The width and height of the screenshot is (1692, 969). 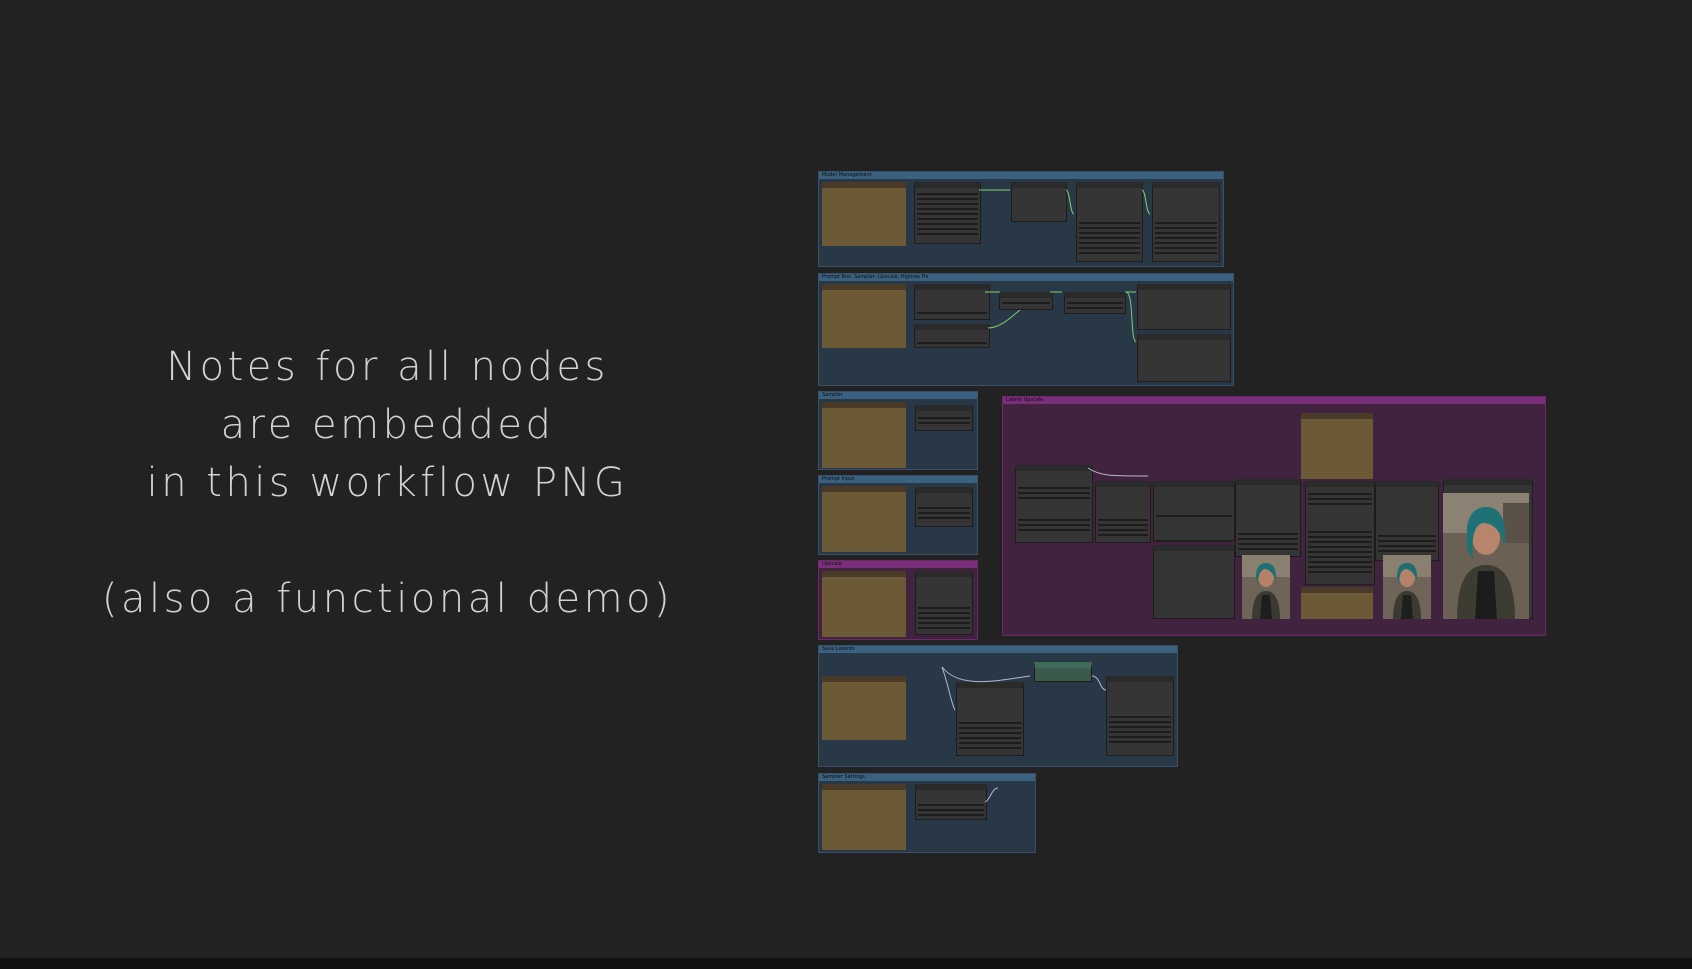 What do you see at coordinates (944, 418) in the screenshot?
I see `sampler-node` at bounding box center [944, 418].